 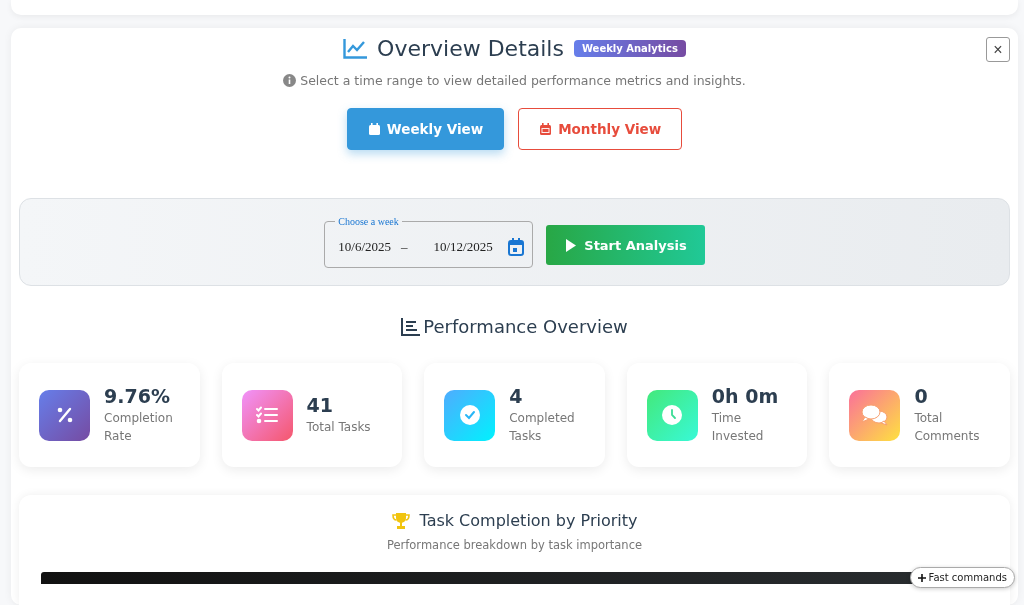 I want to click on panel-title: Overview Details, so click(x=470, y=48).